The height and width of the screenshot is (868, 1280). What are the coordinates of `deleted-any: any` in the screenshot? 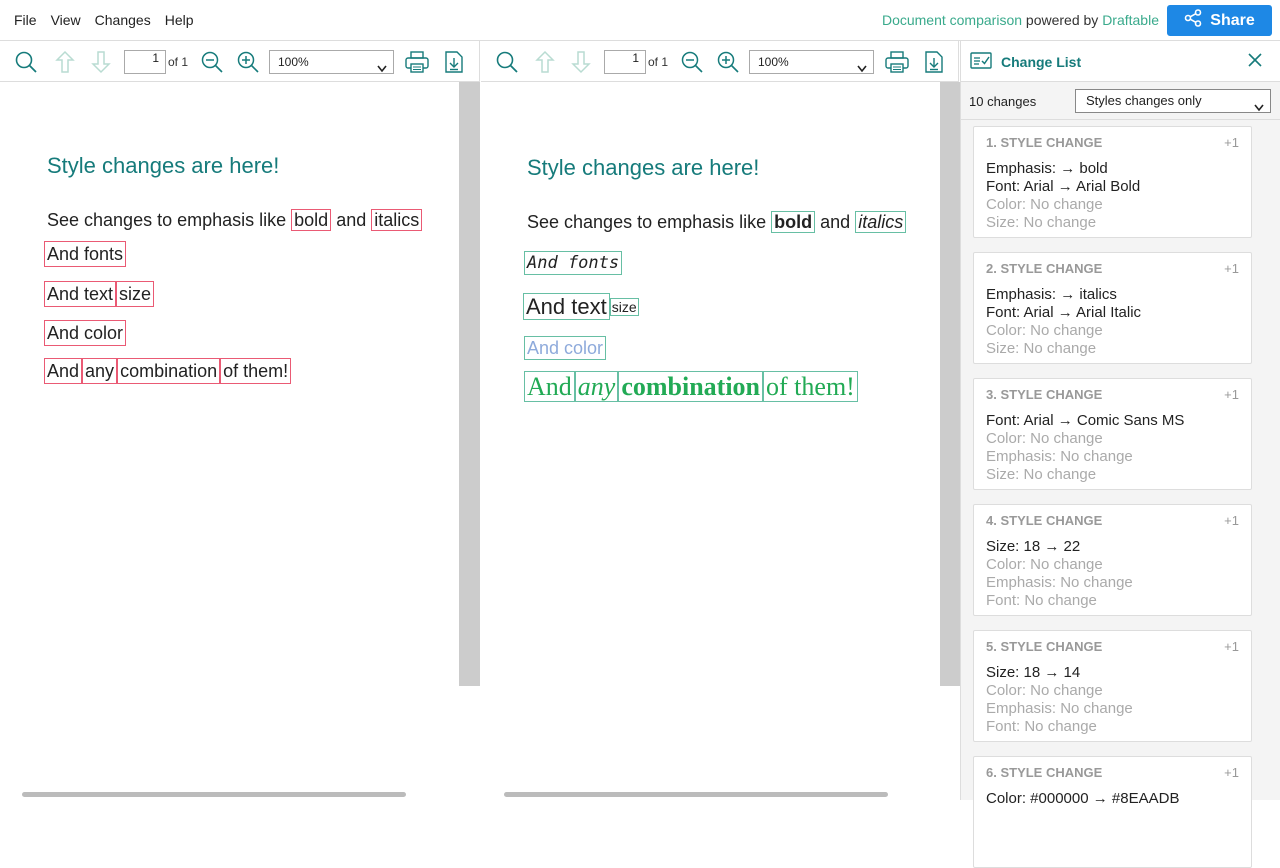 It's located at (100, 371).